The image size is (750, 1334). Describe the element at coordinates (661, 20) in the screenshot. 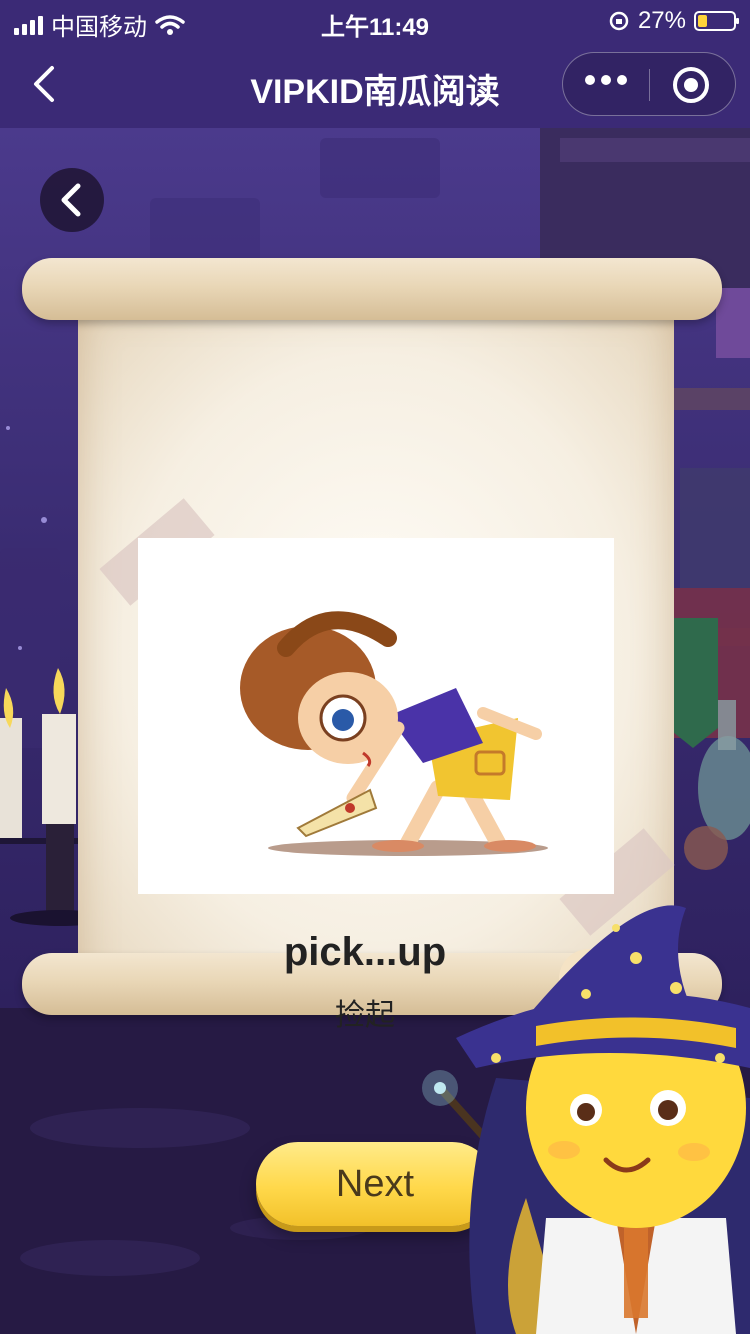

I see `battery-percent: 27%` at that location.